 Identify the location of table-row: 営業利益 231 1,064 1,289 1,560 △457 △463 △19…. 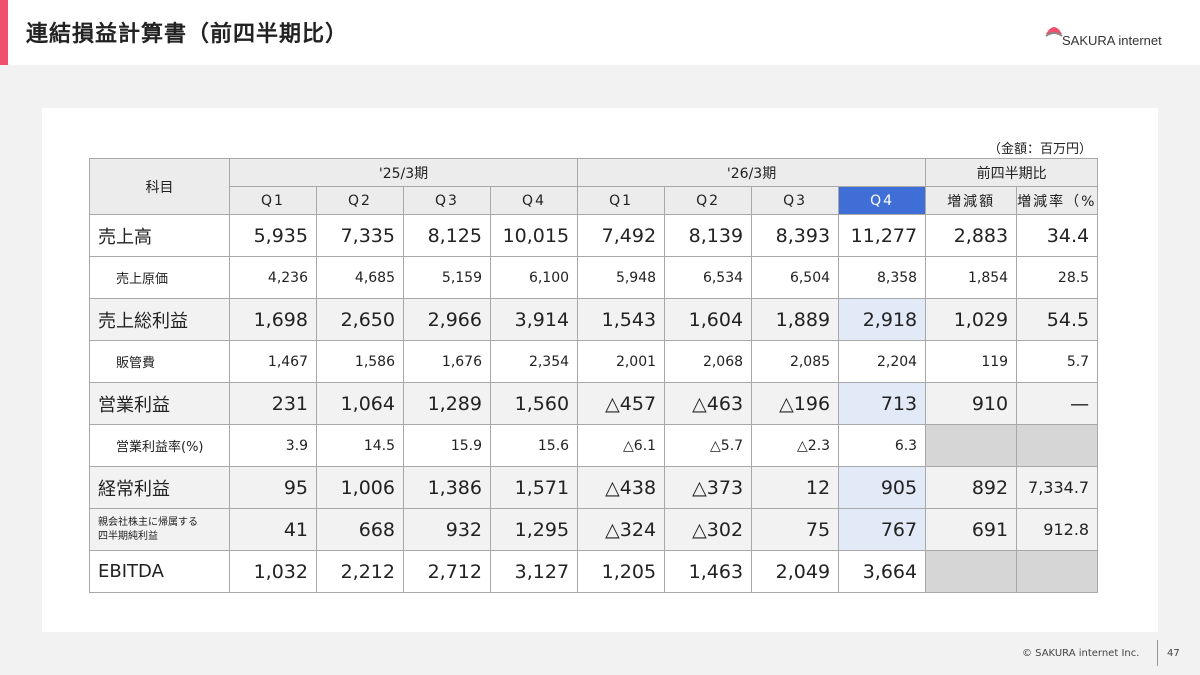
(594, 403).